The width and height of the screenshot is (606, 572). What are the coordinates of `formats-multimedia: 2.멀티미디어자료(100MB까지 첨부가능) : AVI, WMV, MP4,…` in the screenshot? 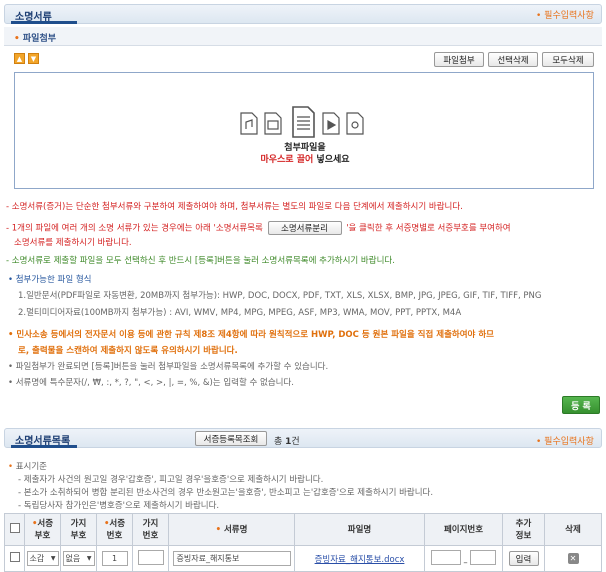 It's located at (240, 313).